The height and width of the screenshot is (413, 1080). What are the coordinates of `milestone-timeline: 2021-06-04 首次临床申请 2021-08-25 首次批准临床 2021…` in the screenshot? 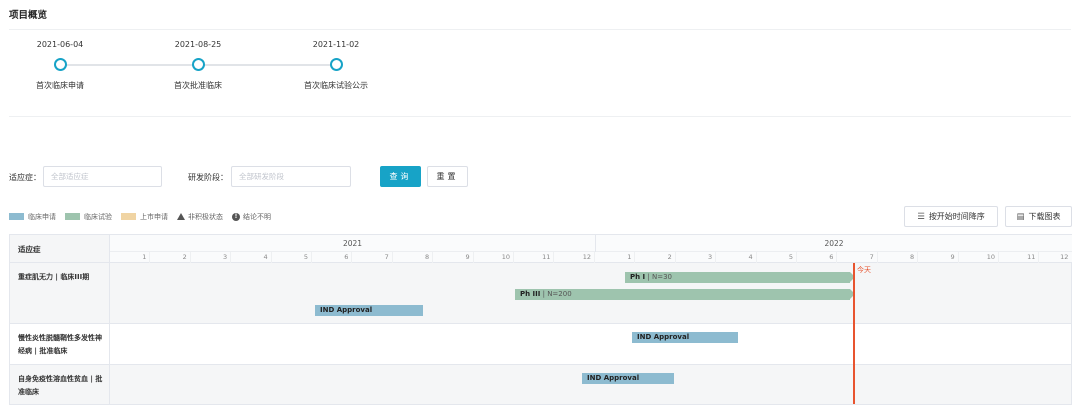 It's located at (214, 67).